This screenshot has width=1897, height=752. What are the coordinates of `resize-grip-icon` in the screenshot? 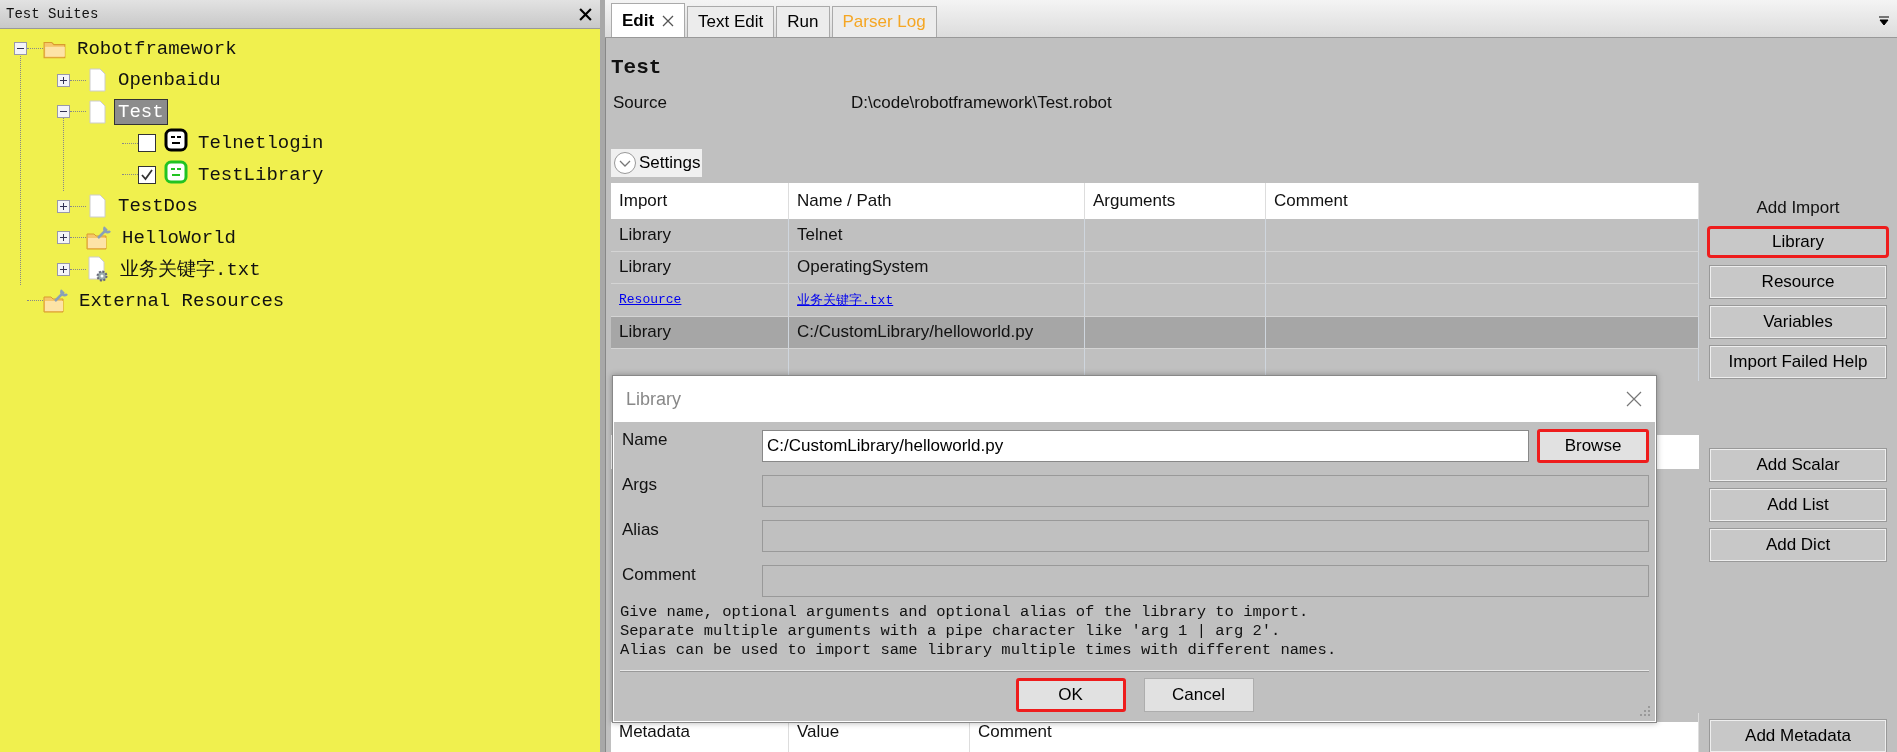 It's located at (1645, 711).